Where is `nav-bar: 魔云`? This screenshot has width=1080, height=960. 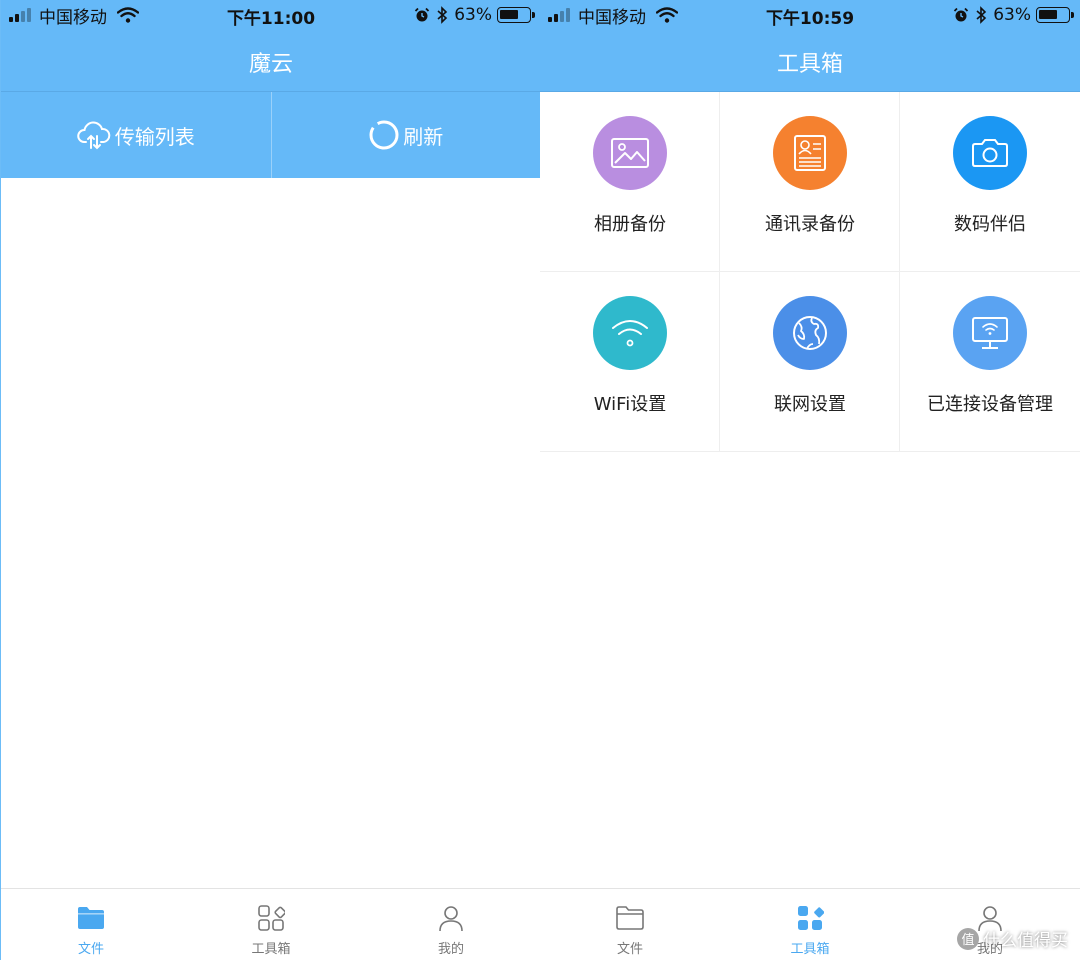
nav-bar: 魔云 is located at coordinates (270, 61).